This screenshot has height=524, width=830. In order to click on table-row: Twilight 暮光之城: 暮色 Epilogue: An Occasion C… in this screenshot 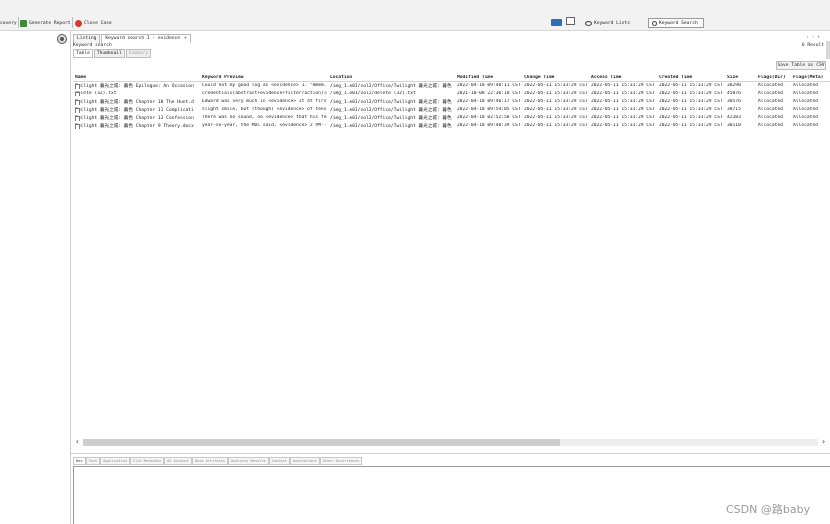, I will do `click(451, 86)`.